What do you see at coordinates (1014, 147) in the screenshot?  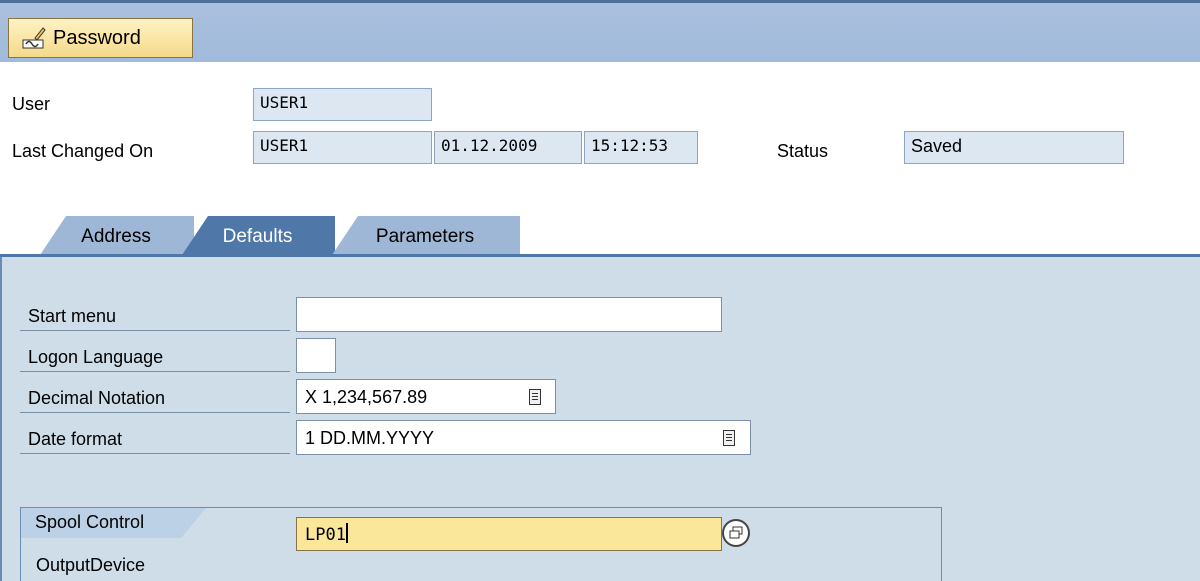 I see `status-field: Saved` at bounding box center [1014, 147].